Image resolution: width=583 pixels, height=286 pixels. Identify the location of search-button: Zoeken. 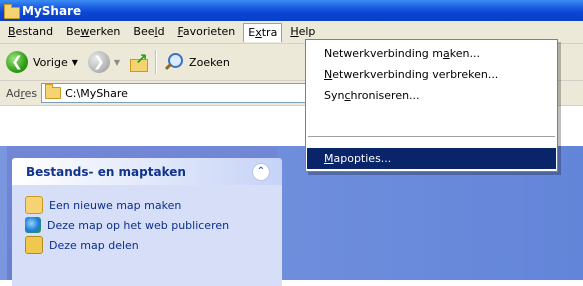
(197, 62).